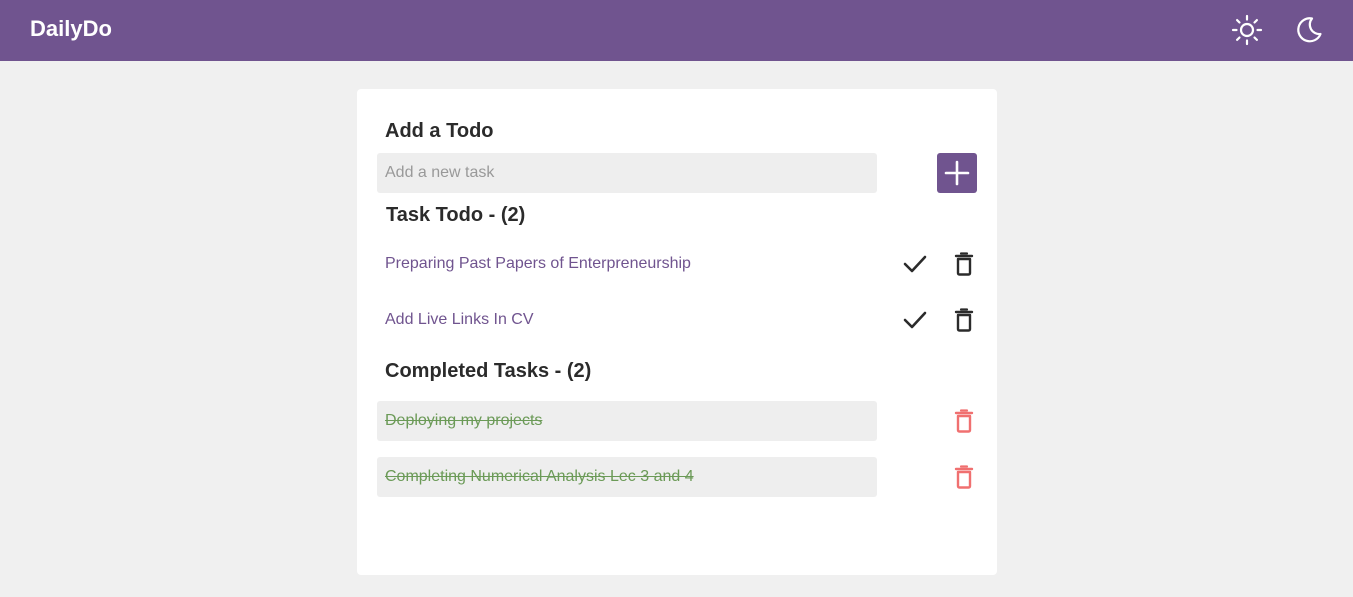  Describe the element at coordinates (627, 320) in the screenshot. I see `todo-item: Add Live Links In CV` at that location.